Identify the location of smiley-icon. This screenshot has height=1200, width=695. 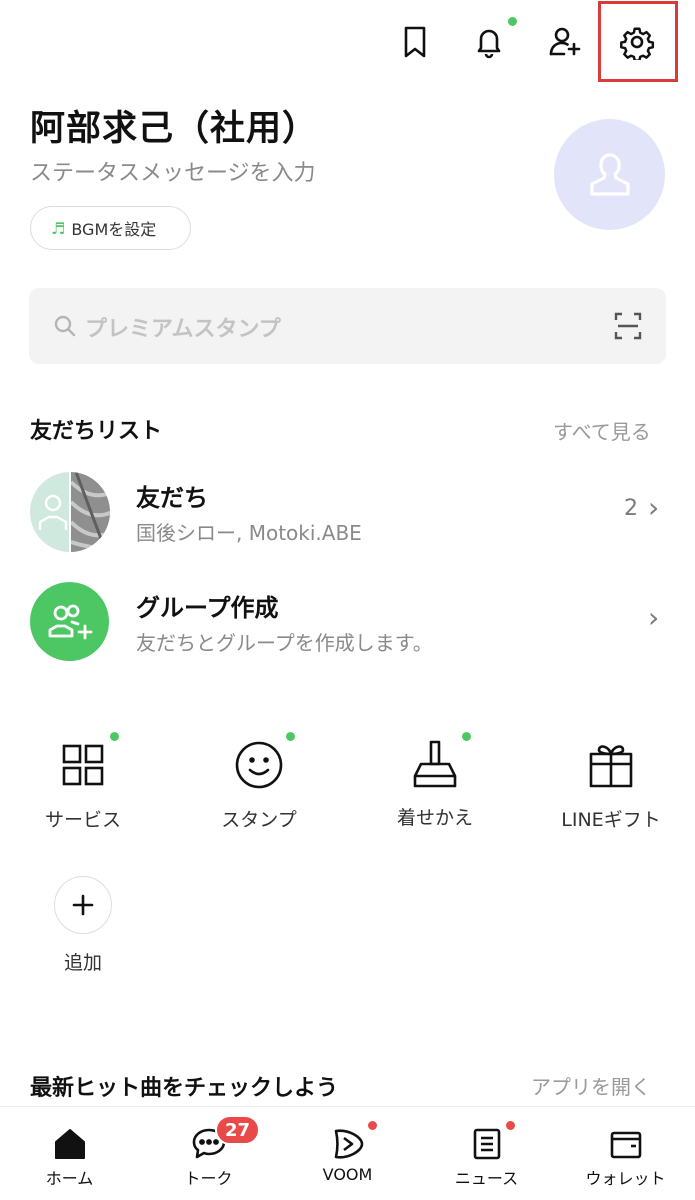
(259, 765).